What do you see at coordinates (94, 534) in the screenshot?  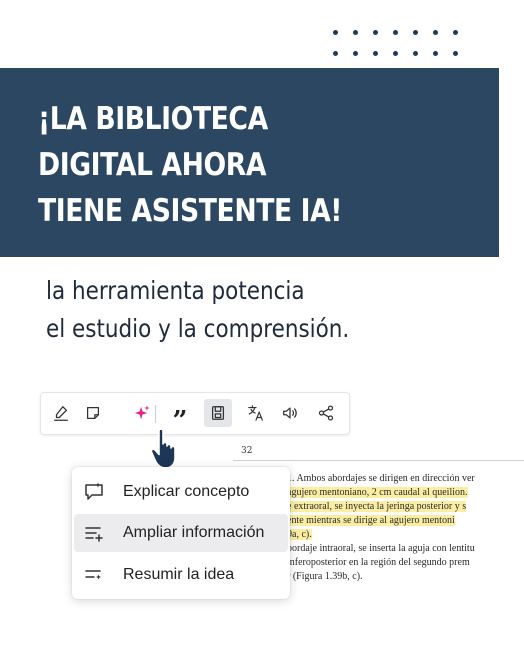 I see `list-add-icon` at bounding box center [94, 534].